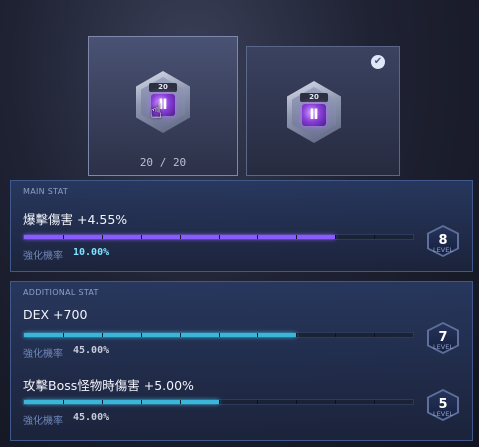 The height and width of the screenshot is (447, 479). What do you see at coordinates (55, 314) in the screenshot?
I see `stat-name: DEX +700` at bounding box center [55, 314].